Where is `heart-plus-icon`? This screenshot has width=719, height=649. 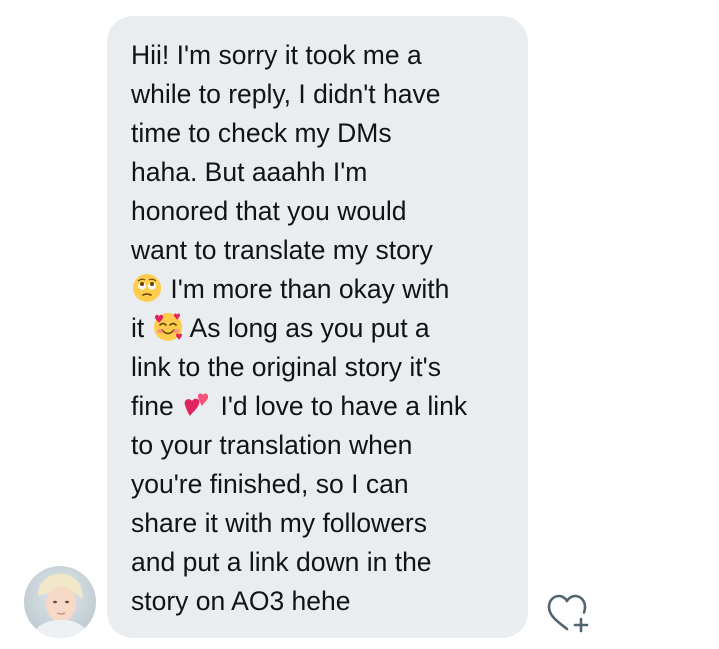 heart-plus-icon is located at coordinates (568, 613).